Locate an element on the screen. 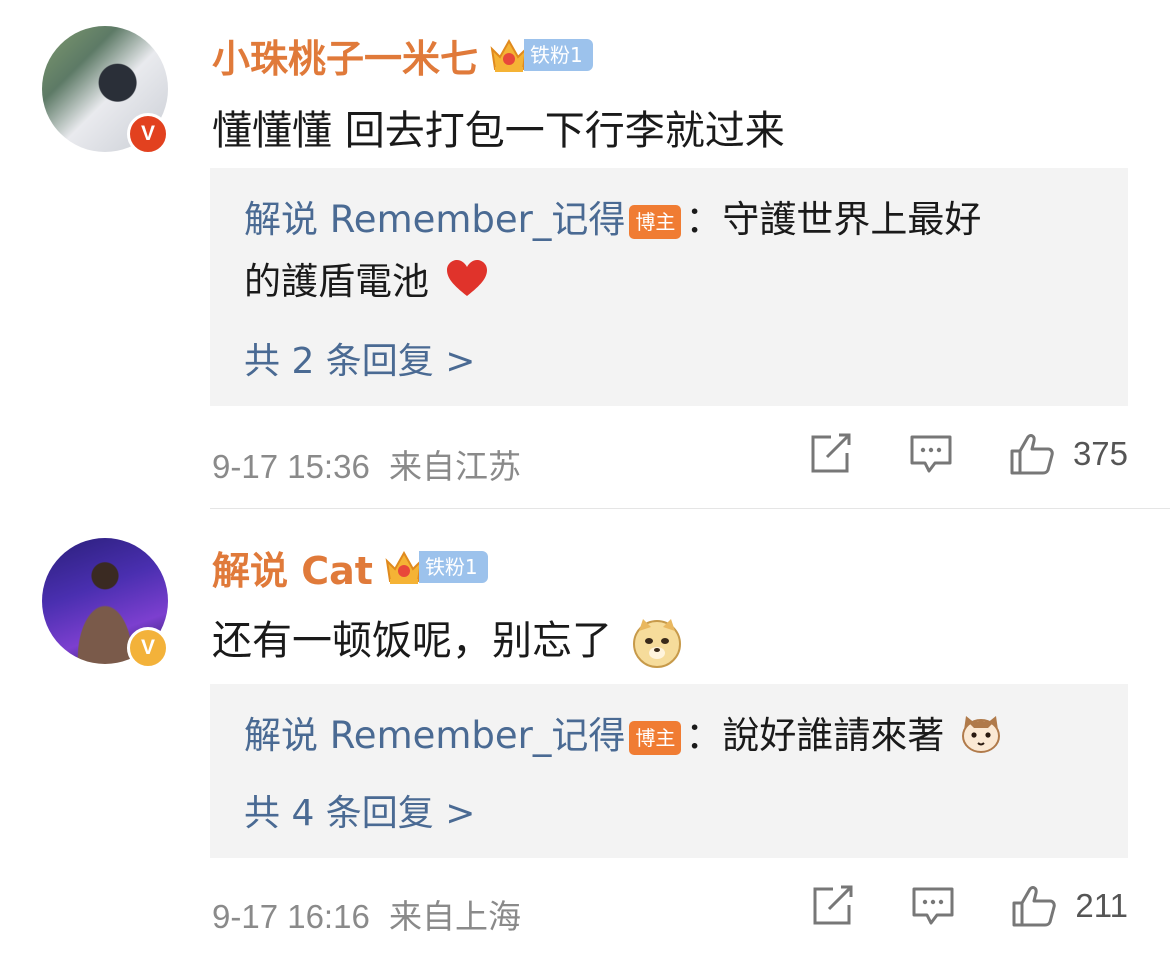  reply-line: 解说 Remember_记得 博主 ：守護世界上最好 is located at coordinates (612, 220).